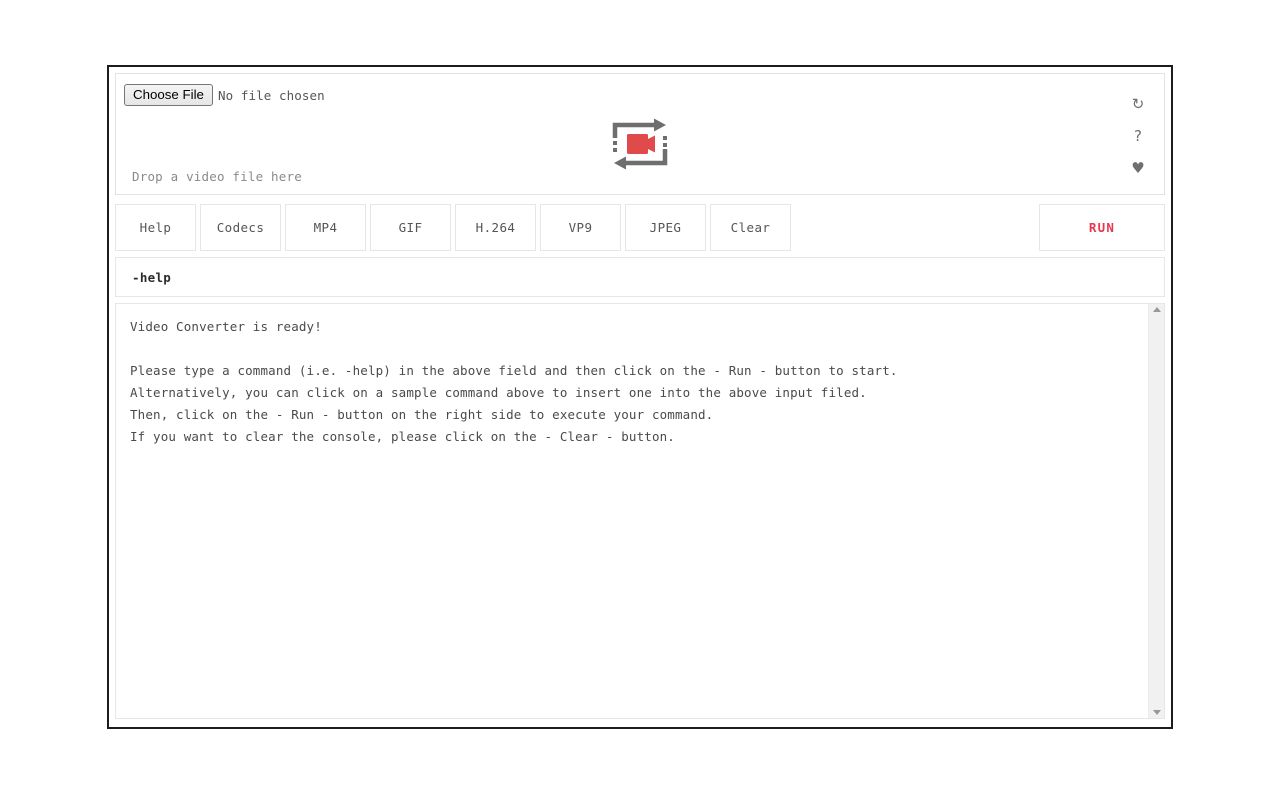 The image size is (1280, 800). What do you see at coordinates (1156, 712) in the screenshot?
I see `scroll-down-arrow-icon` at bounding box center [1156, 712].